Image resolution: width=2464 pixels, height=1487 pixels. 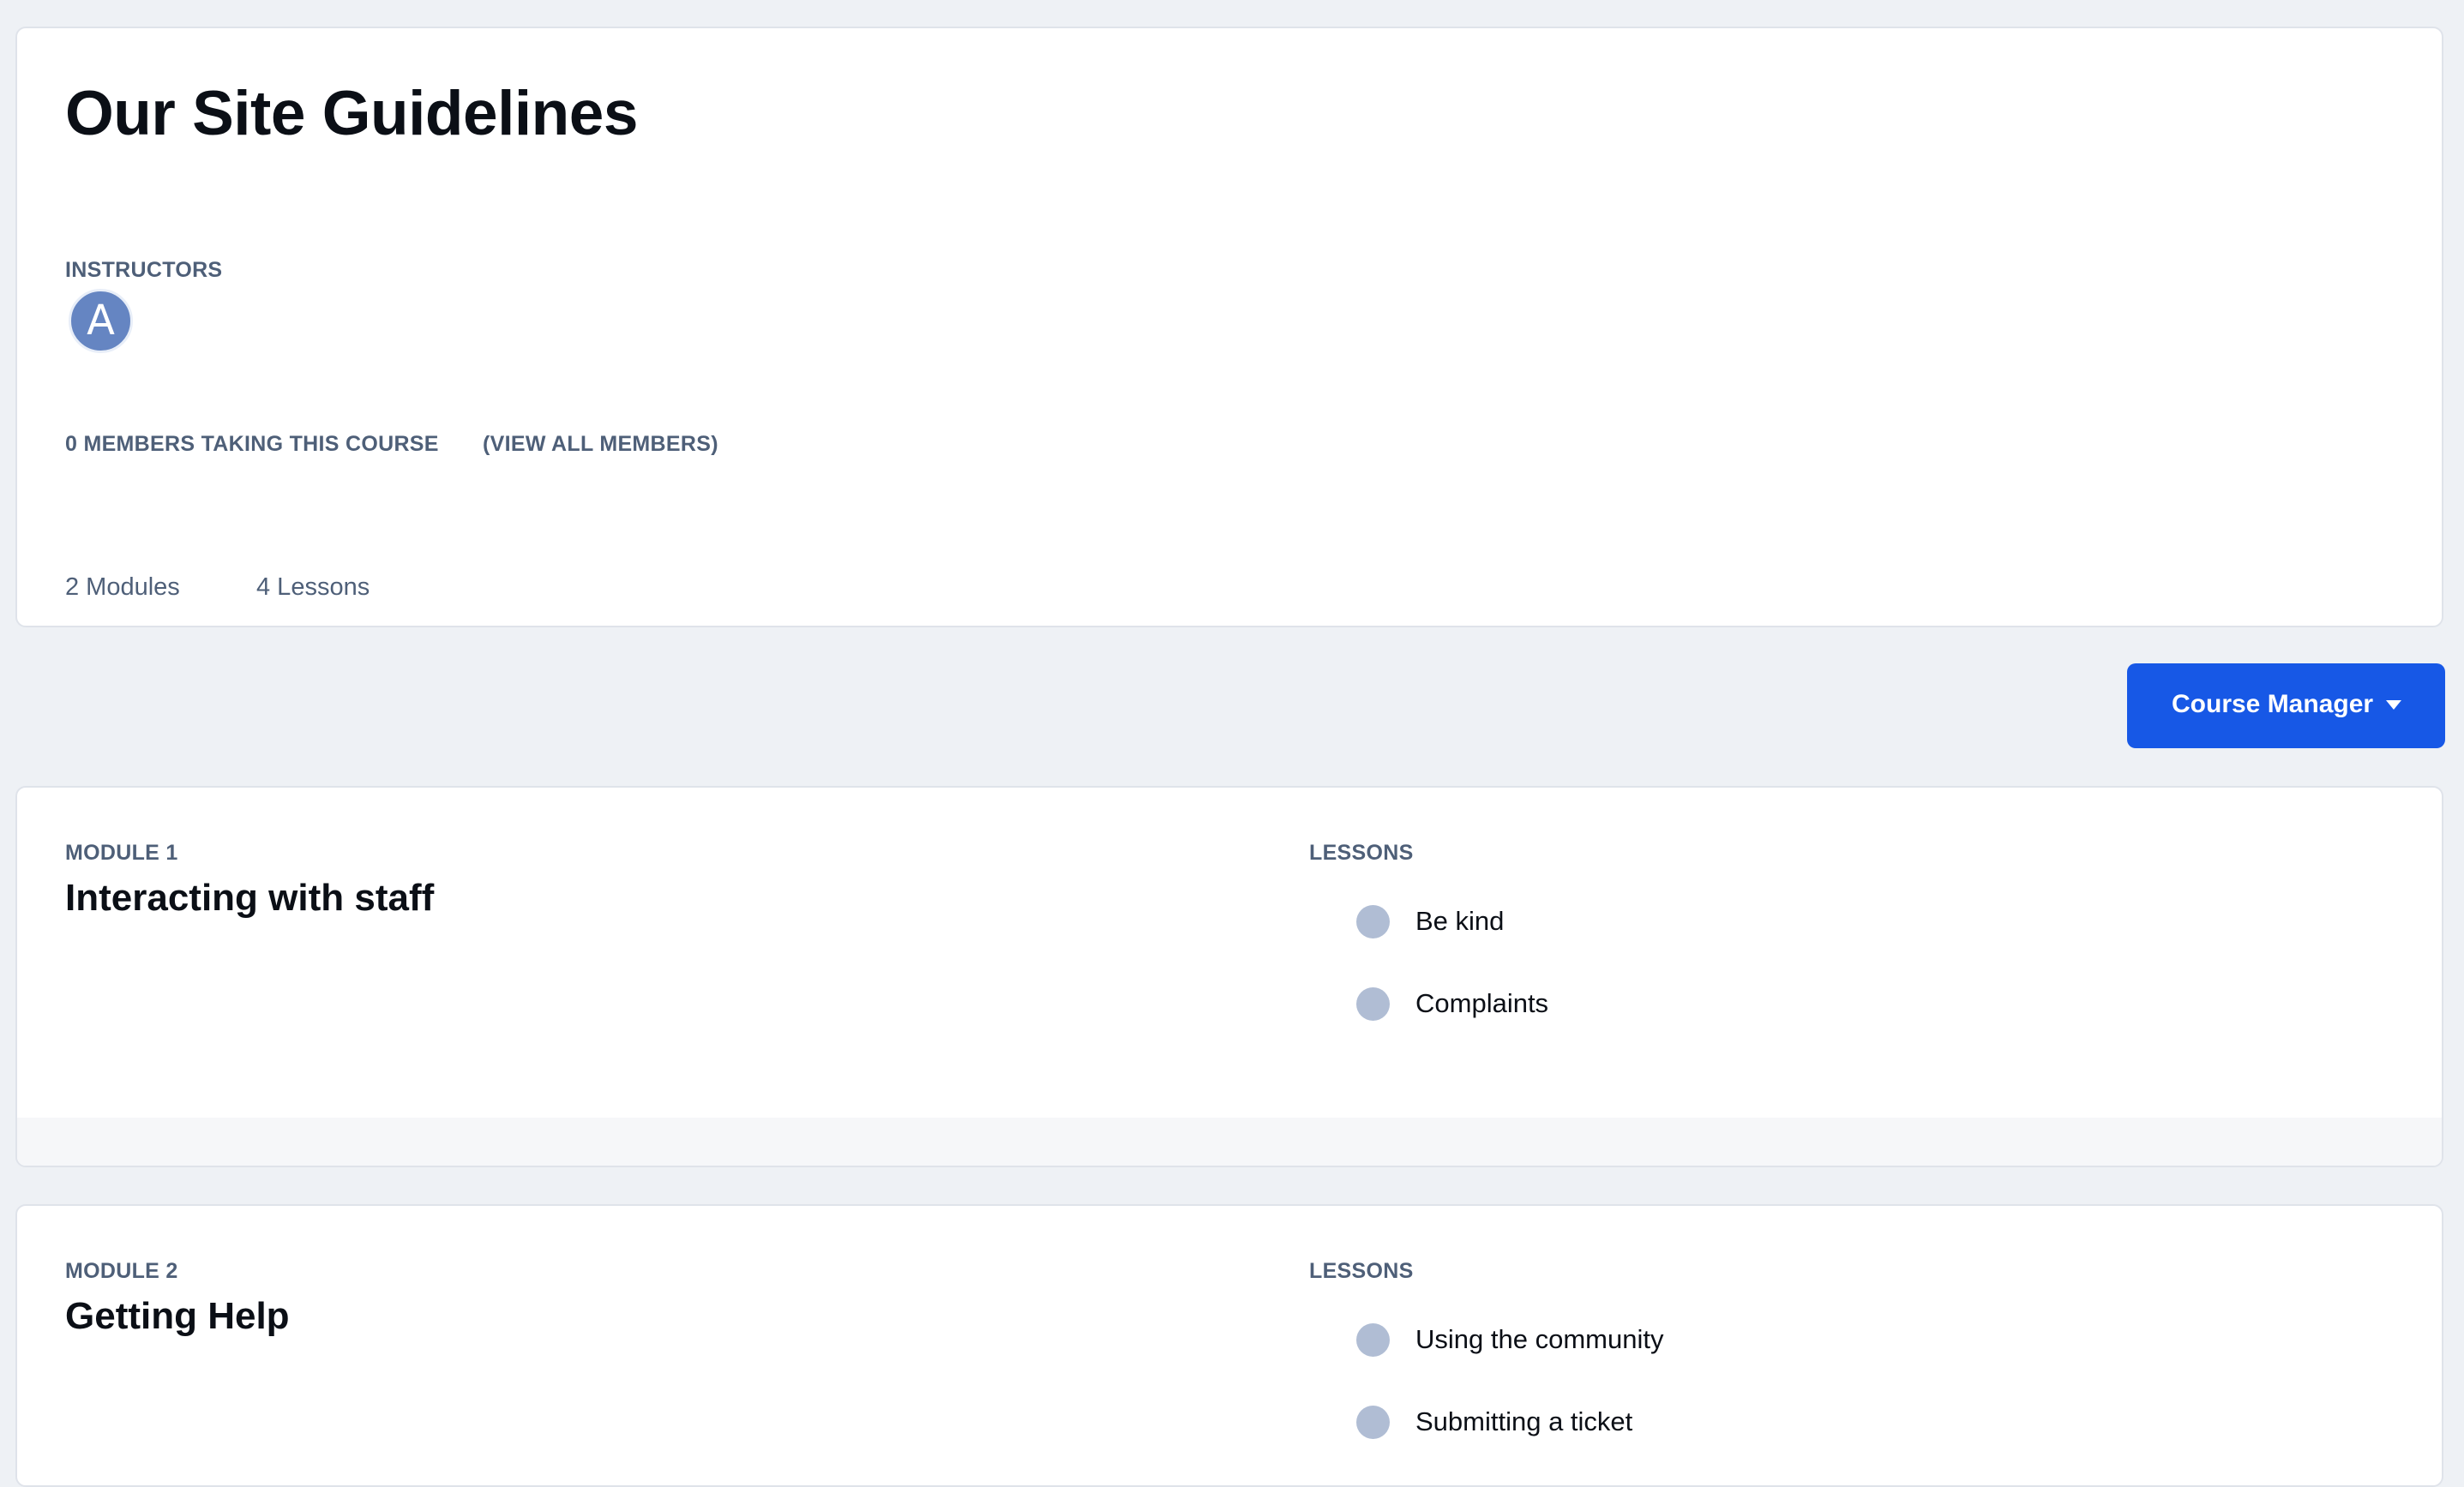 I want to click on lesson-title: Submitting a ticket, so click(x=1524, y=1421).